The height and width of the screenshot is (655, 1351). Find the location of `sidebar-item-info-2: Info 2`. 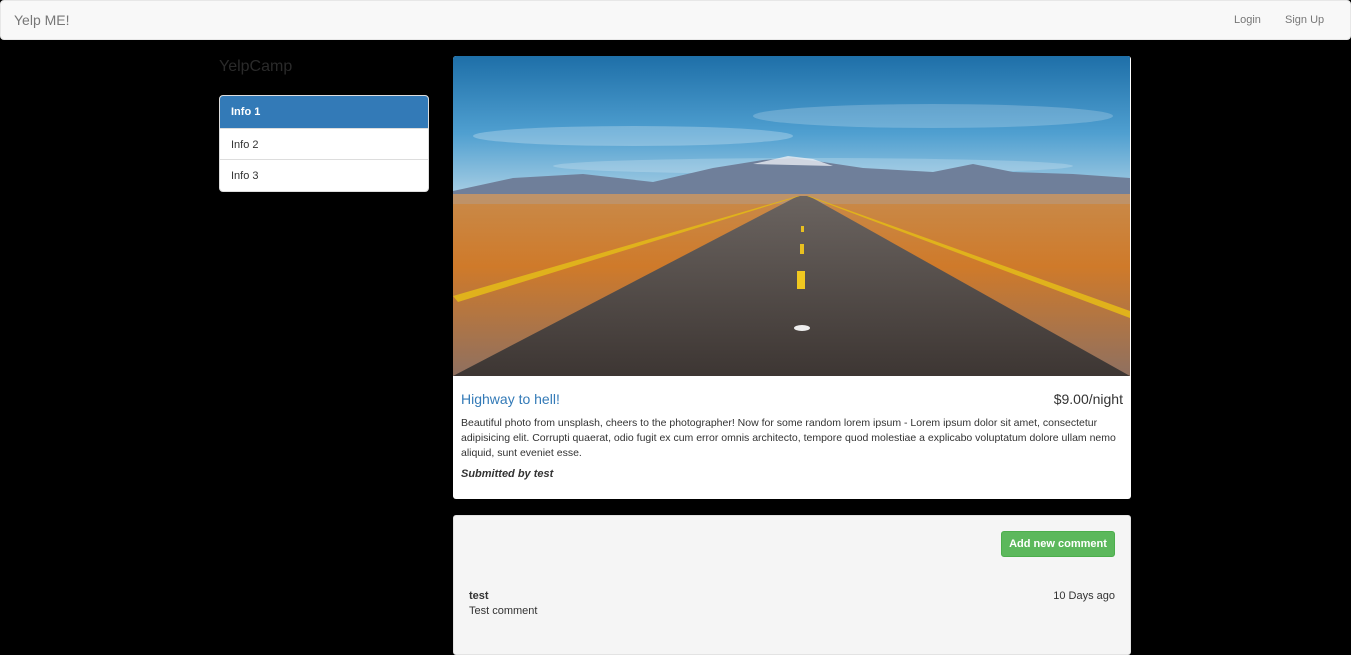

sidebar-item-info-2: Info 2 is located at coordinates (324, 143).